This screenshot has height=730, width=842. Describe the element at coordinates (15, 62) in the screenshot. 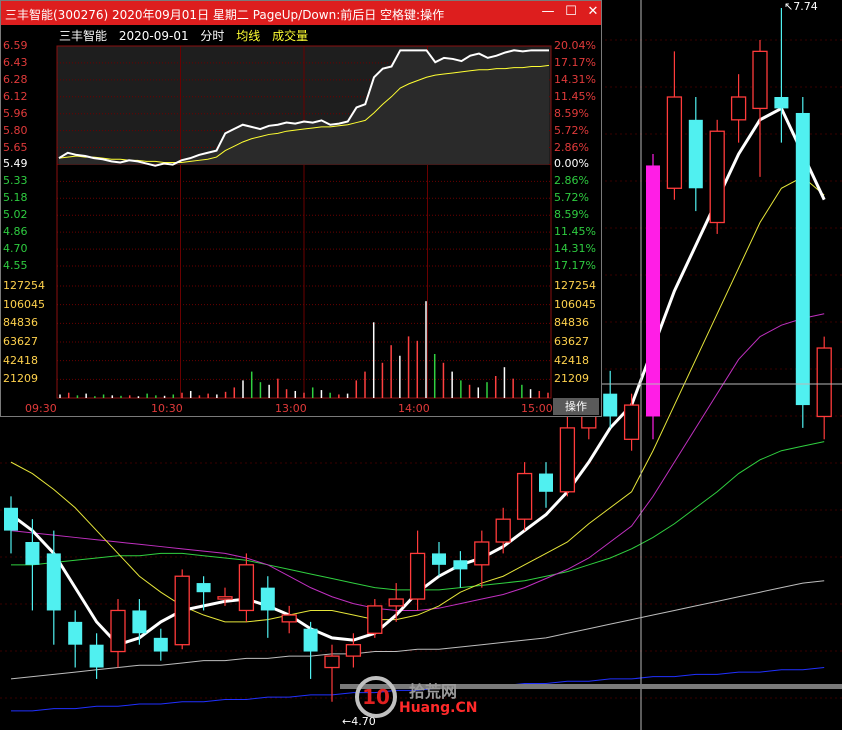

I see `price-axis-label: 6.43` at that location.